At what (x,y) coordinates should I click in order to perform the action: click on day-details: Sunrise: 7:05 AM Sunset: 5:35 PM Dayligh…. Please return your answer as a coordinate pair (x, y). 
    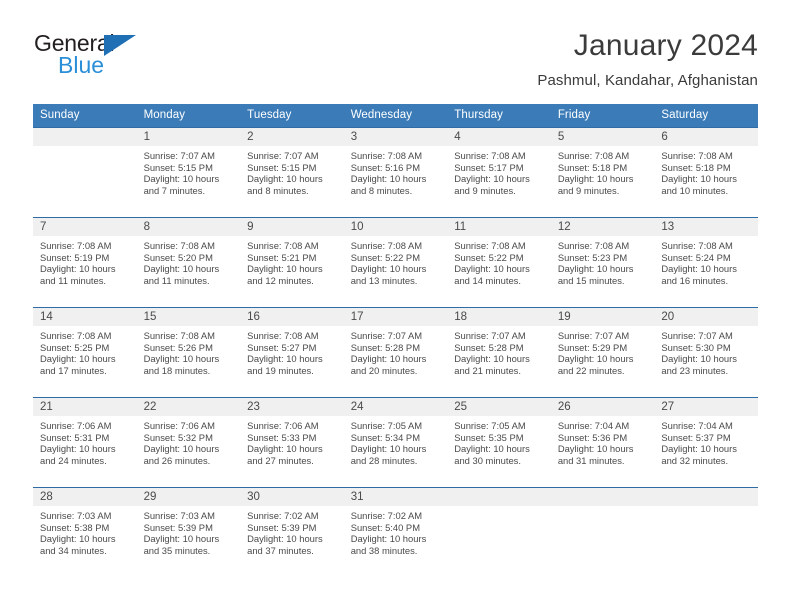
    Looking at the image, I should click on (499, 441).